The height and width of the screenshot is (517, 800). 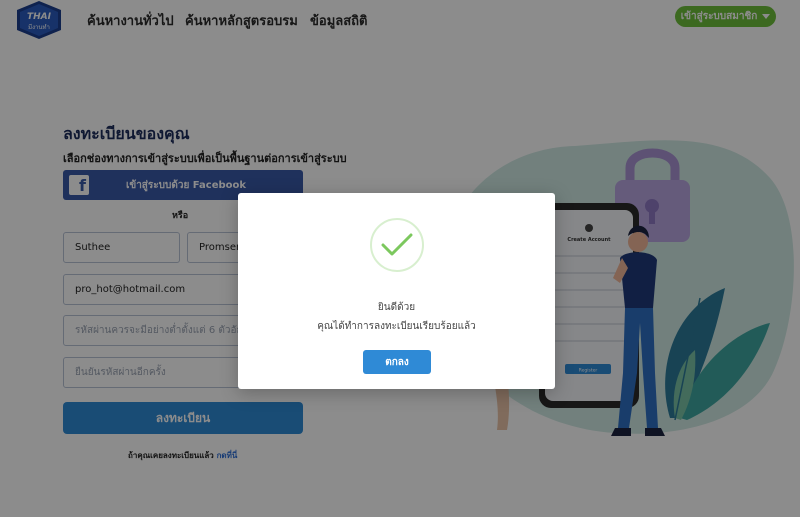 What do you see at coordinates (397, 245) in the screenshot?
I see `success-check-icon` at bounding box center [397, 245].